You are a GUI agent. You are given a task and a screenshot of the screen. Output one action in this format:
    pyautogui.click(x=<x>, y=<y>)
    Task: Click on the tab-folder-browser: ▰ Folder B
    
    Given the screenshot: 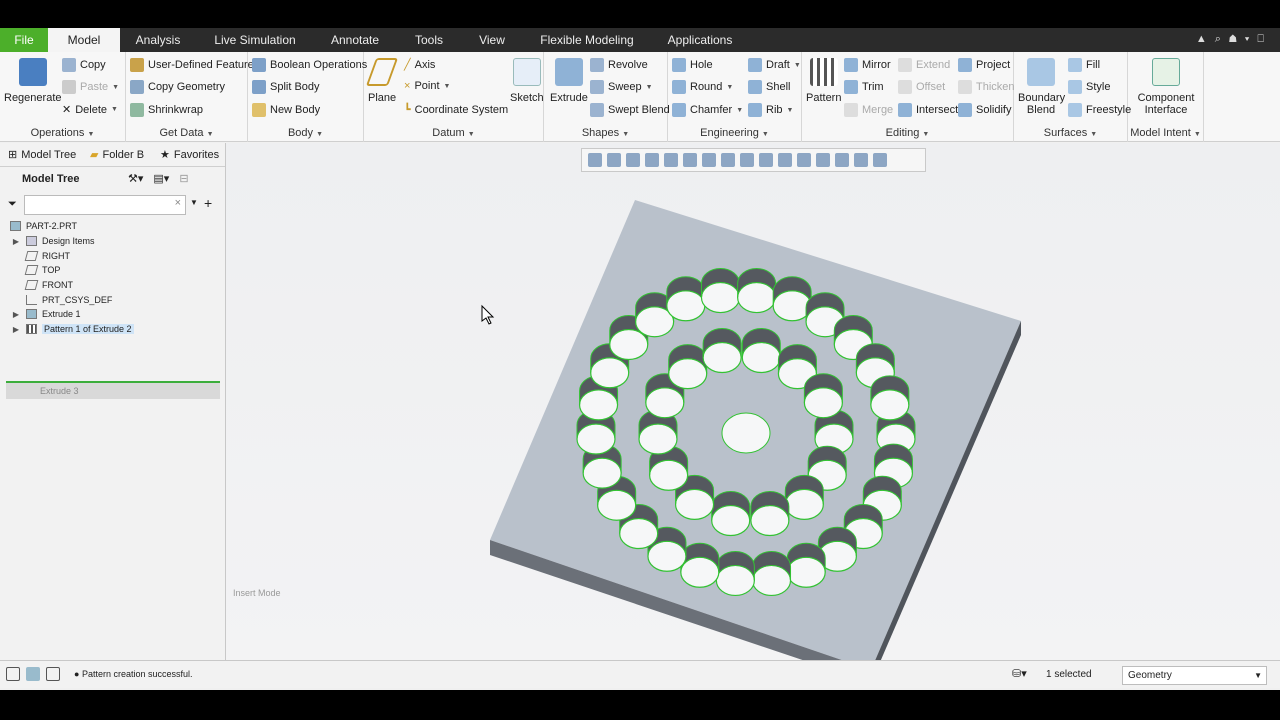 What is the action you would take?
    pyautogui.click(x=117, y=155)
    